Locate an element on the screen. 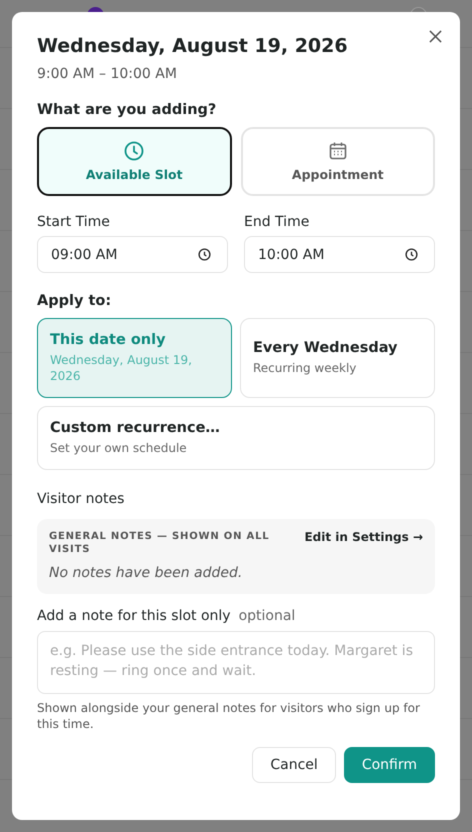  option-title: This date only is located at coordinates (108, 340).